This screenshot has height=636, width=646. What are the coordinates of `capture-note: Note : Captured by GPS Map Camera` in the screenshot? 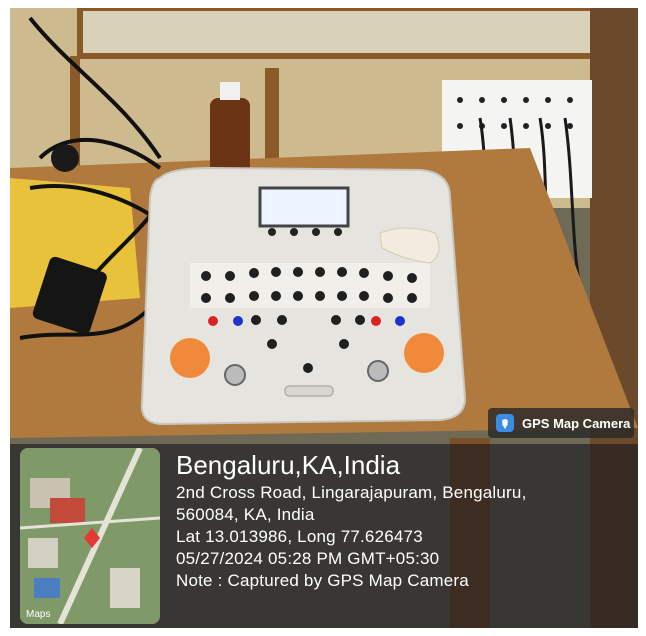 It's located at (322, 580).